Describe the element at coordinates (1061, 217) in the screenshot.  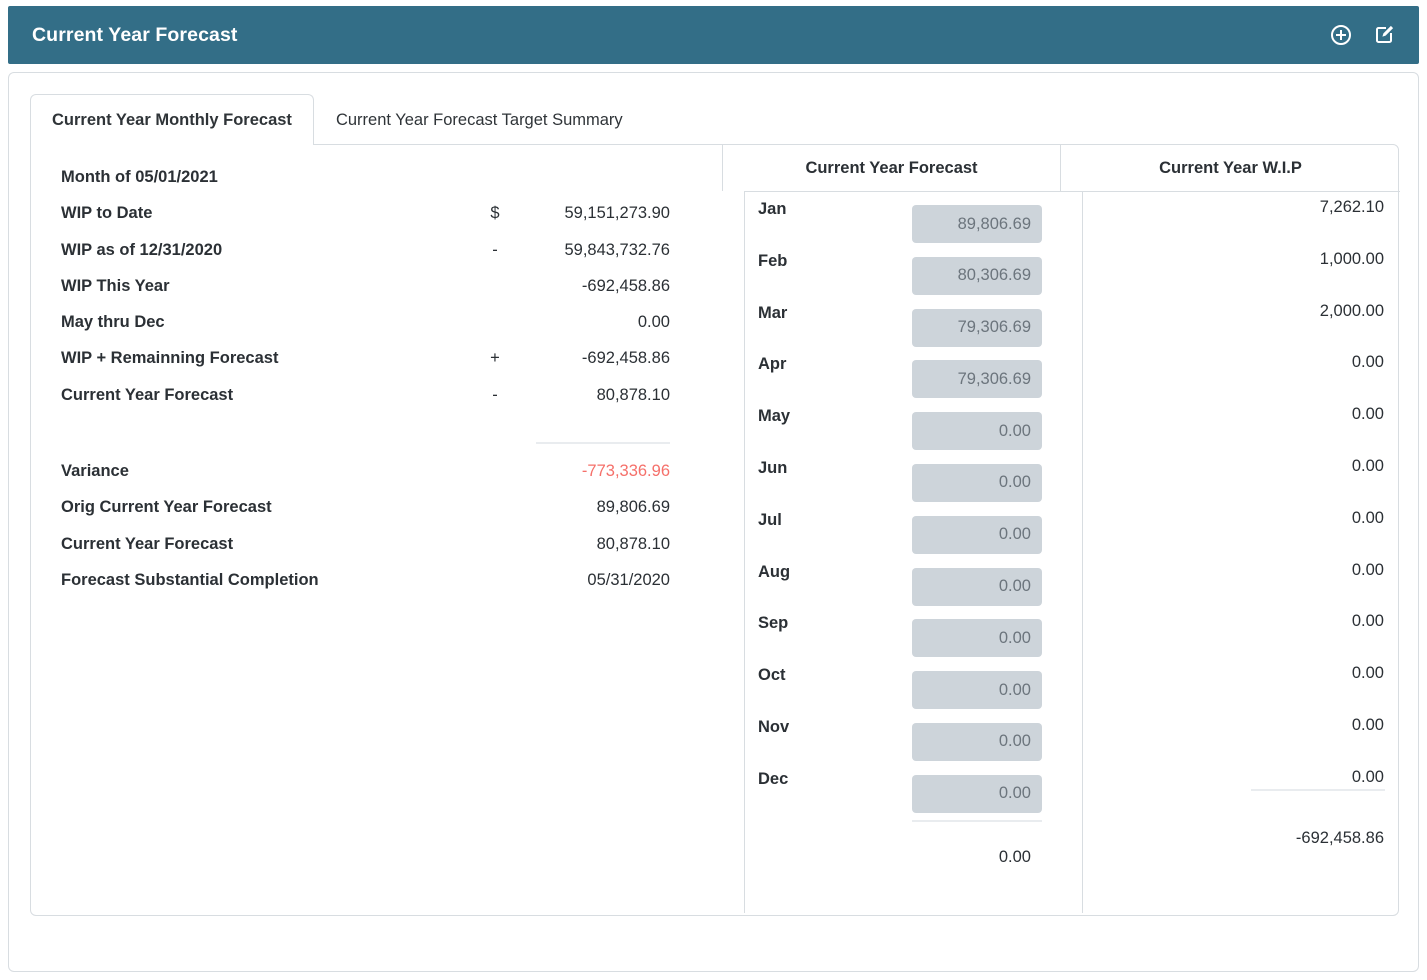
I see `table-row: Jan 7,262.10` at that location.